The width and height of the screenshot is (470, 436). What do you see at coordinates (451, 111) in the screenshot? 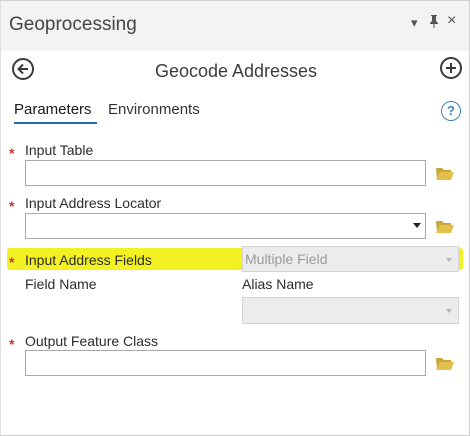
I see `help-icon: ?` at bounding box center [451, 111].